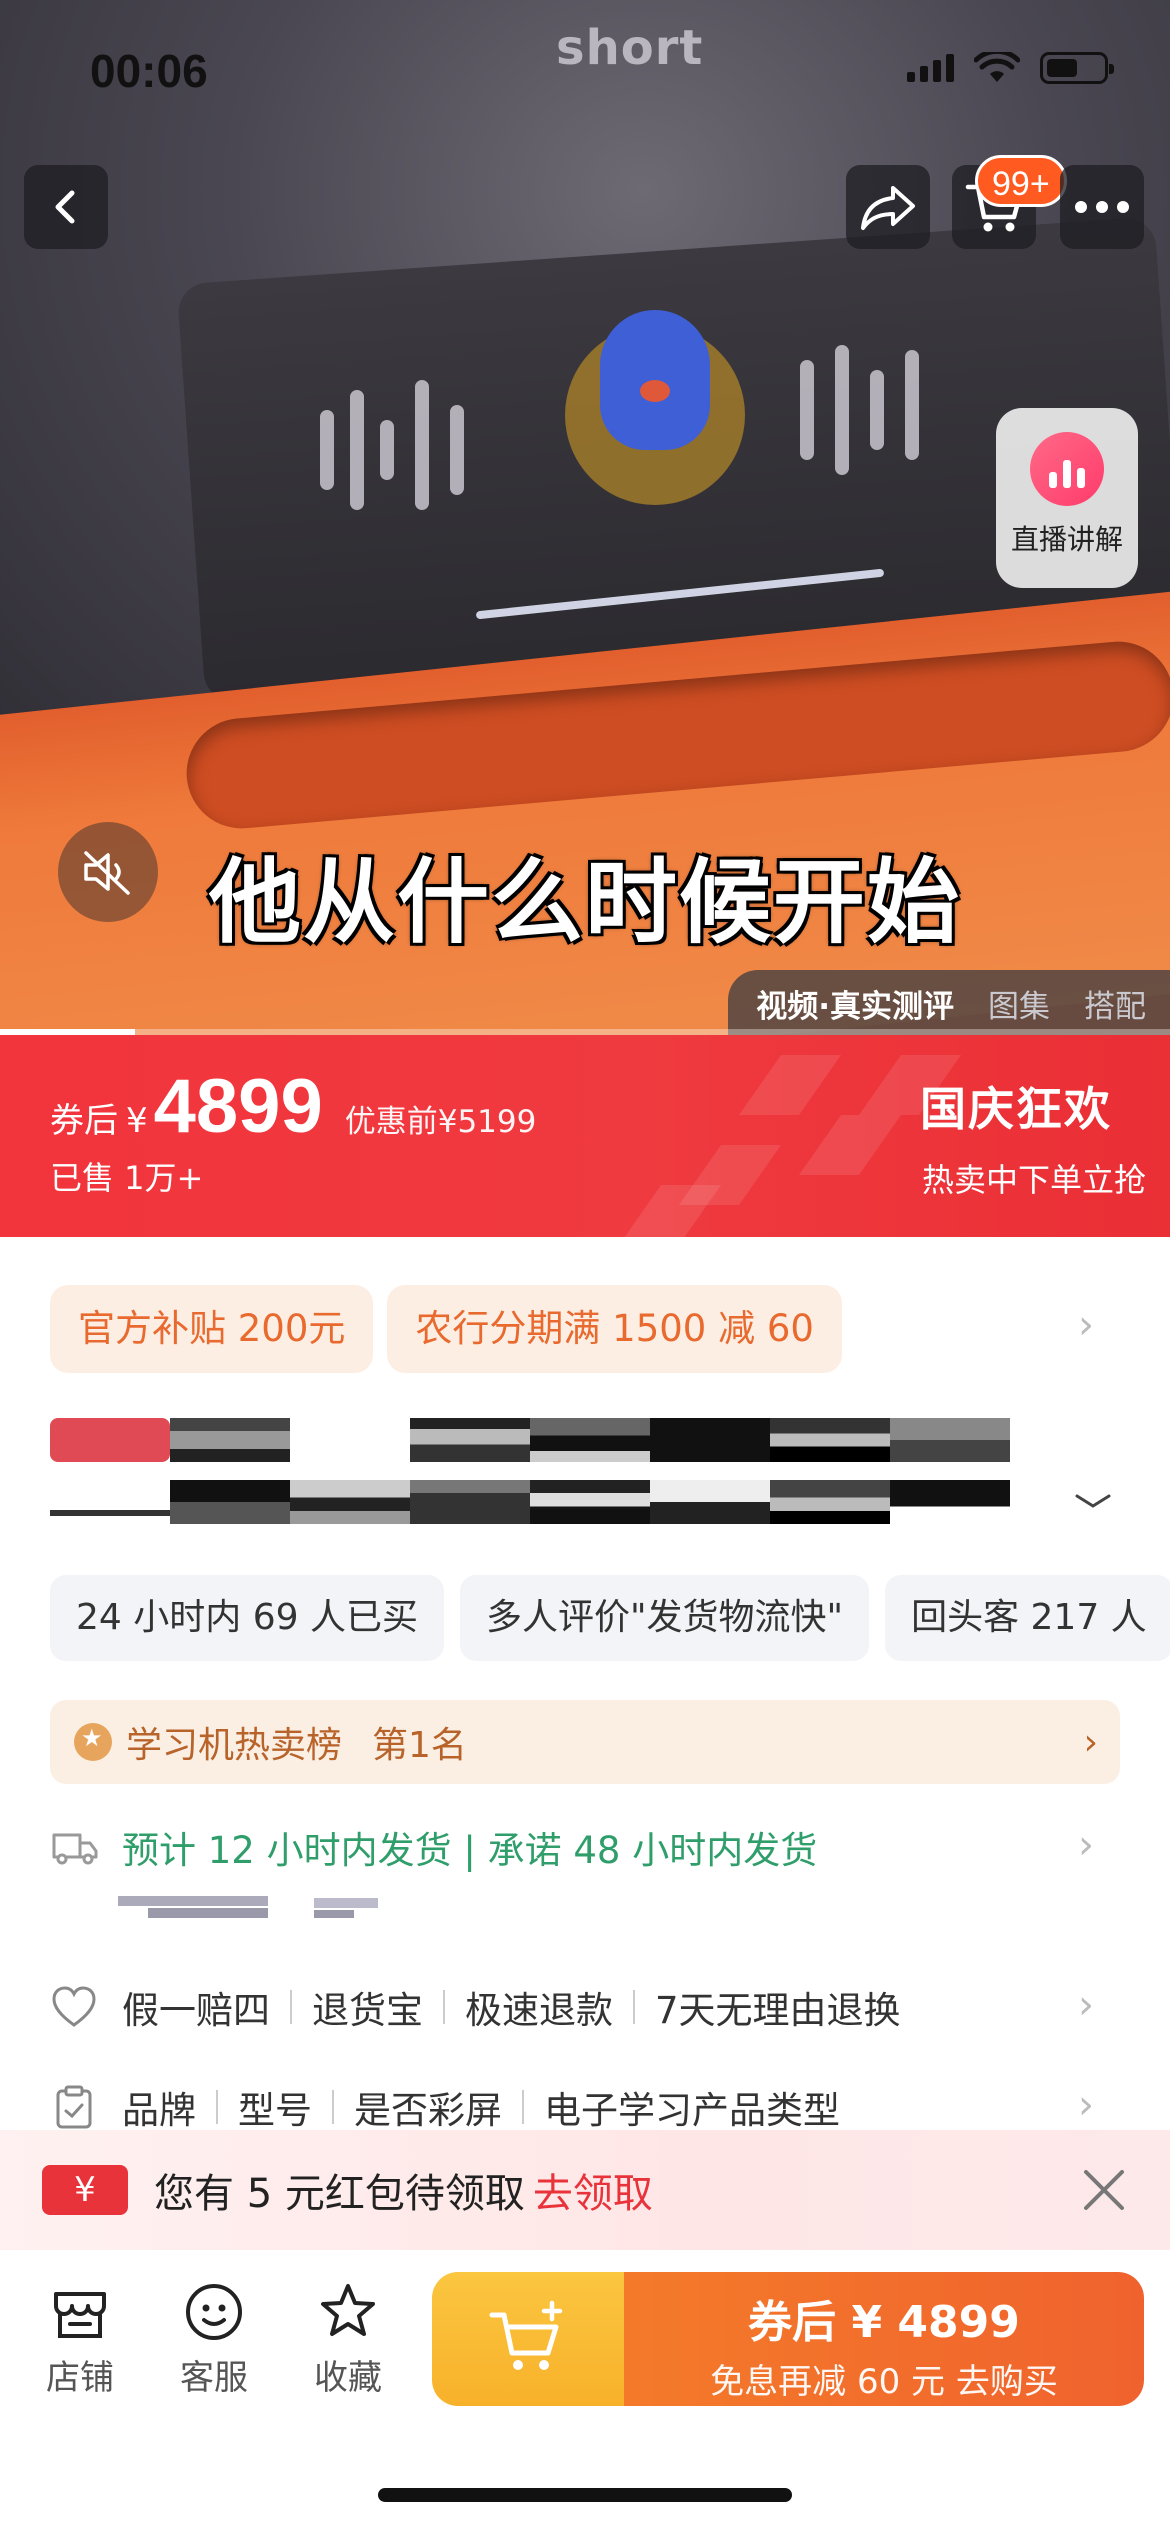  I want to click on add-to-cart-button, so click(528, 2339).